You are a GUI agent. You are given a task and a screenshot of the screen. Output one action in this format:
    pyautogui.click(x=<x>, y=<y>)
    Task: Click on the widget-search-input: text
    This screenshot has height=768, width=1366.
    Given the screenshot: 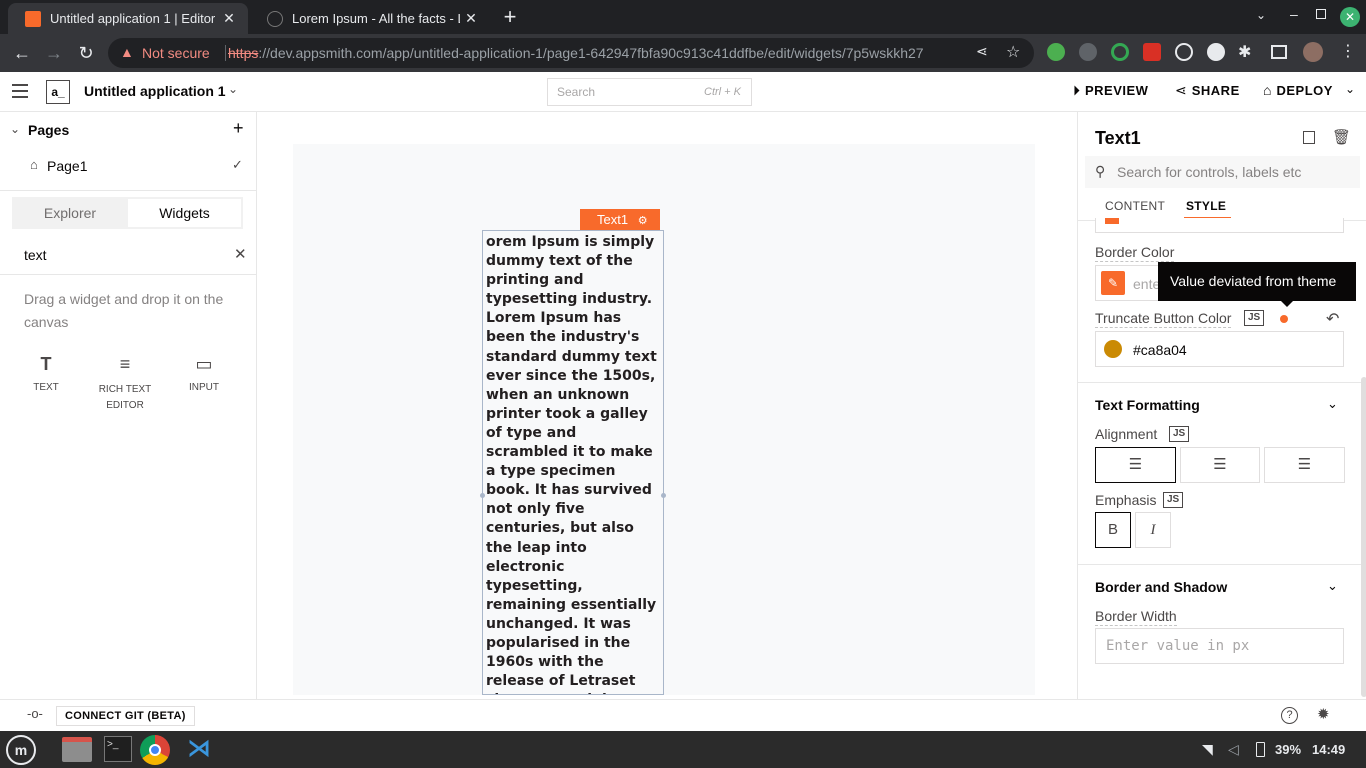 What is the action you would take?
    pyautogui.click(x=35, y=255)
    